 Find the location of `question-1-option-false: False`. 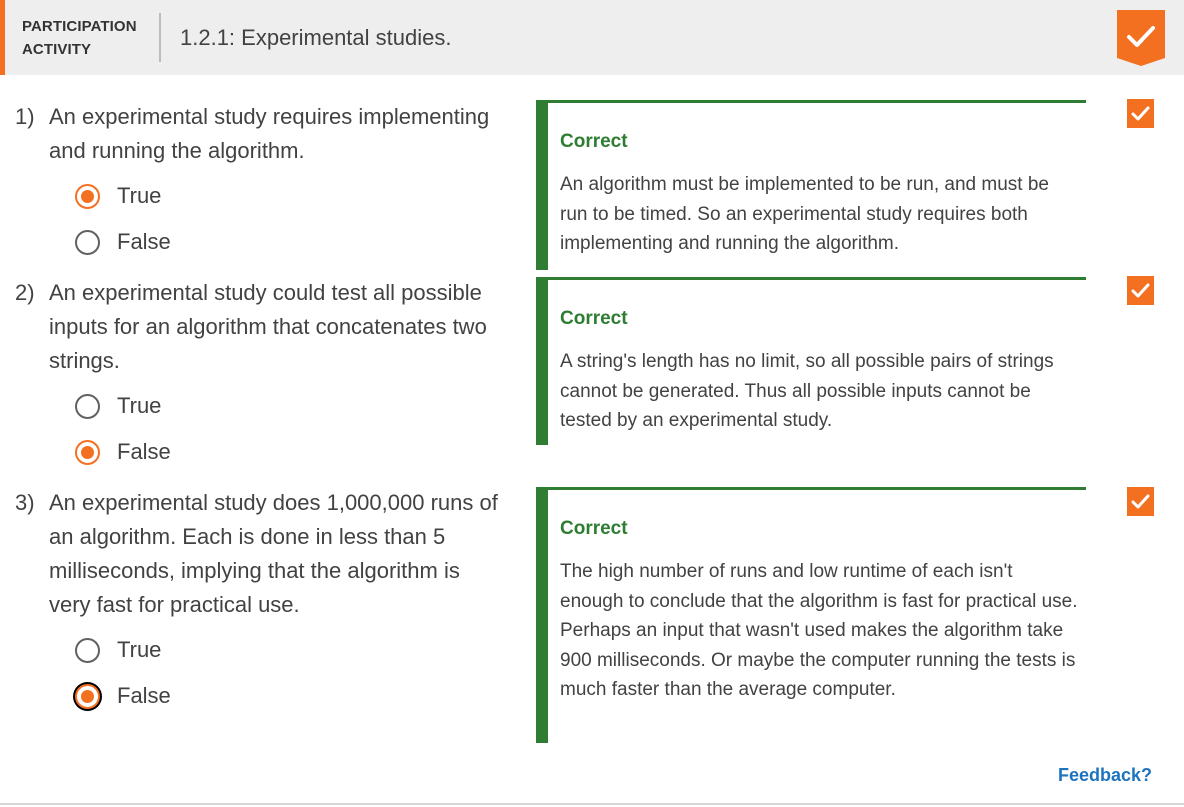

question-1-option-false: False is located at coordinates (123, 242).